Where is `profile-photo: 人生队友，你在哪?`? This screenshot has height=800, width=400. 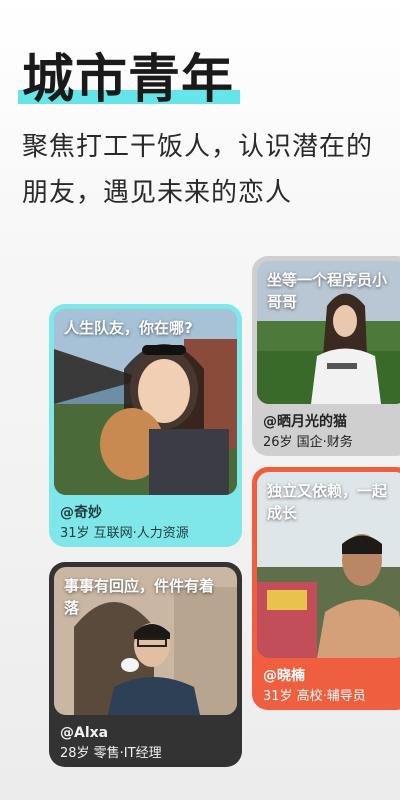 profile-photo: 人生队友，你在哪? is located at coordinates (145, 402).